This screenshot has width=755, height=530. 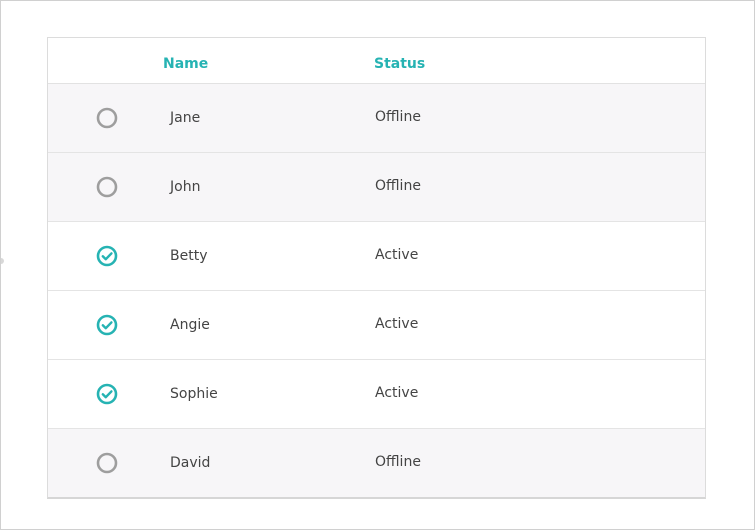 I want to click on table-row: Betty Active, so click(x=376, y=256).